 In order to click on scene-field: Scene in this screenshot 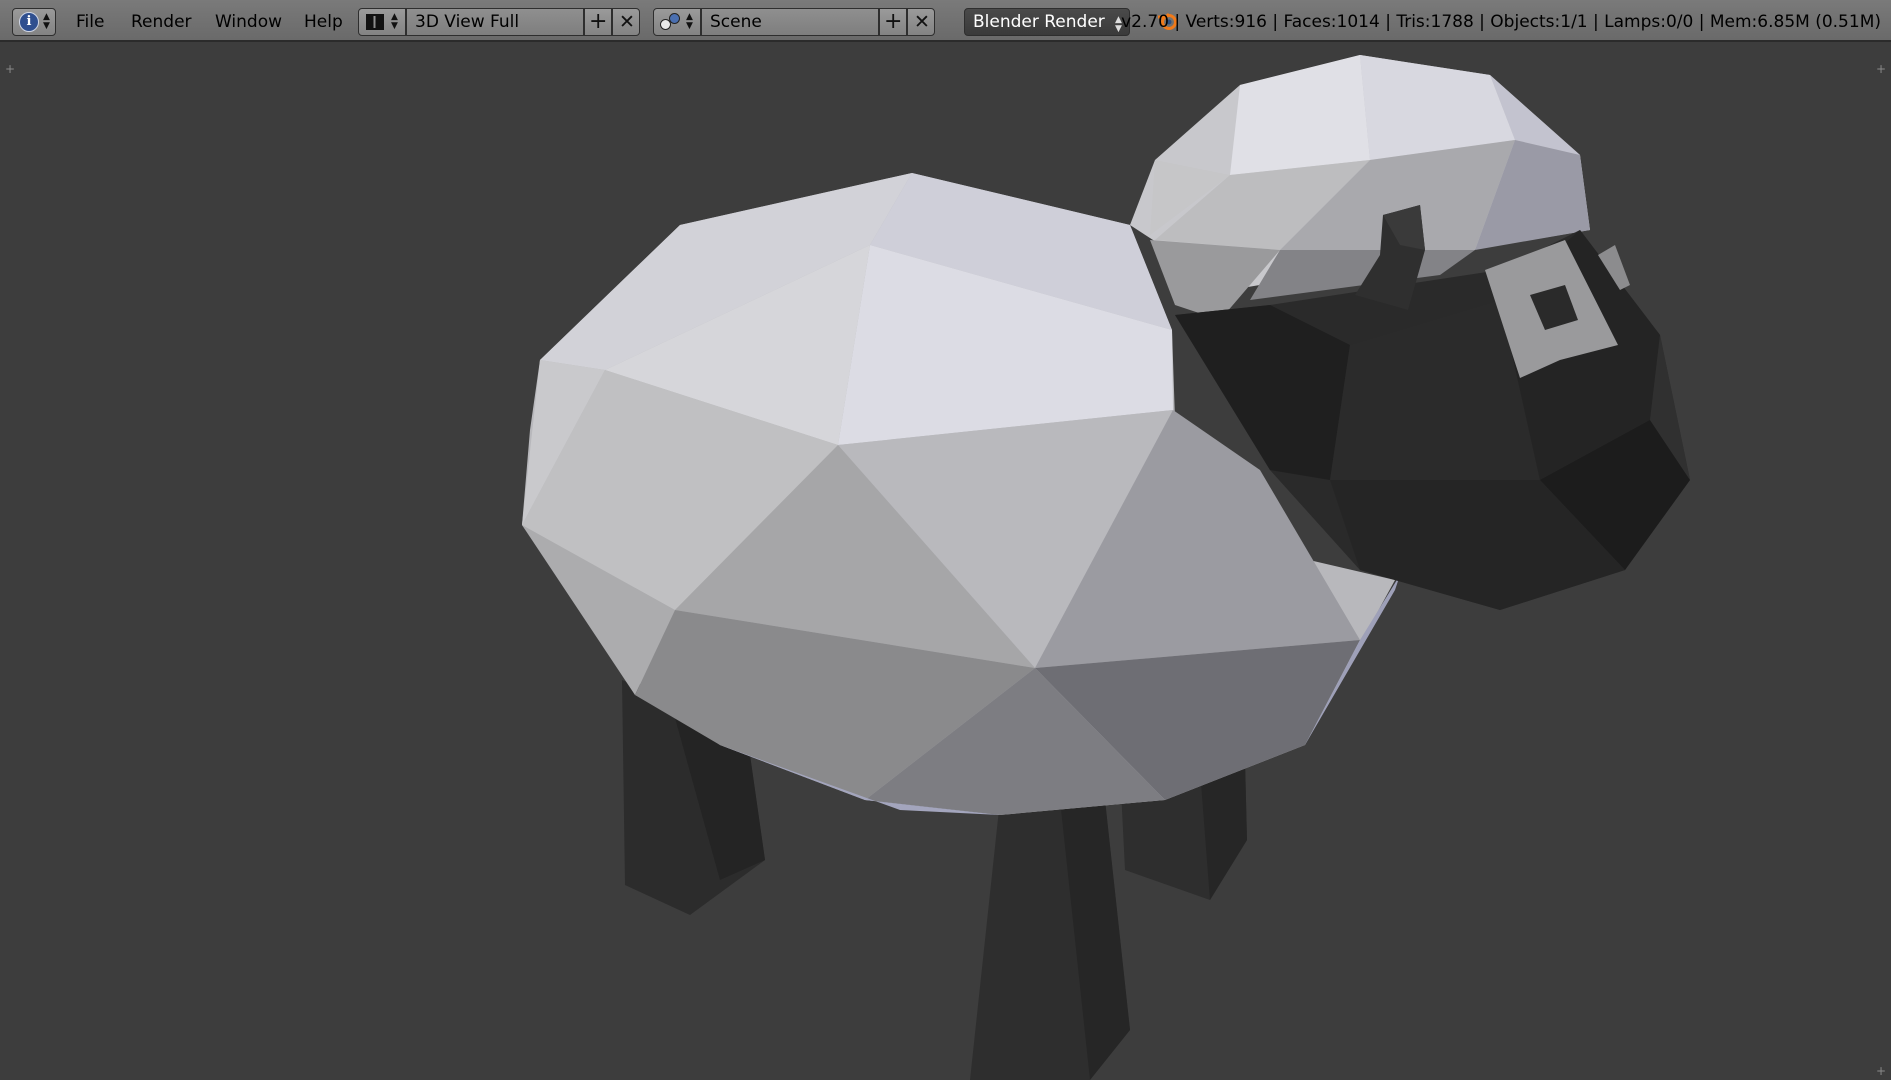, I will do `click(790, 22)`.